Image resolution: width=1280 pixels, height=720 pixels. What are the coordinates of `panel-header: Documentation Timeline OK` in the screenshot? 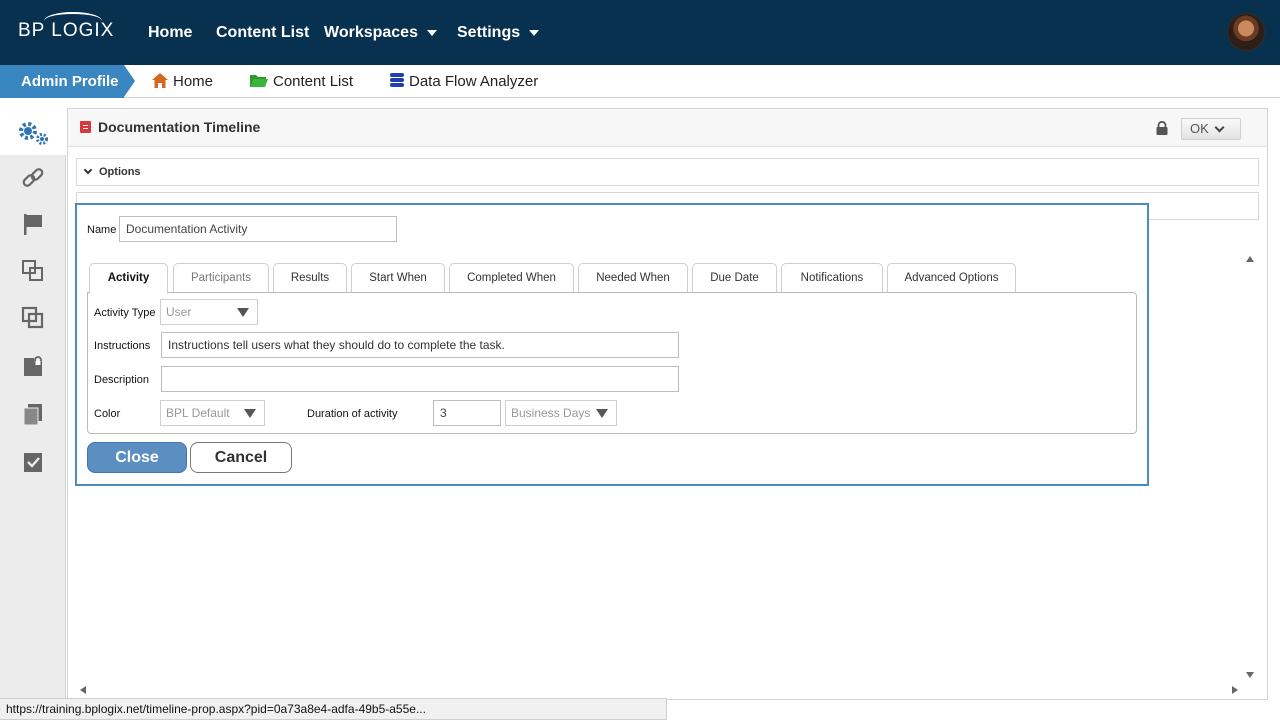 It's located at (667, 128).